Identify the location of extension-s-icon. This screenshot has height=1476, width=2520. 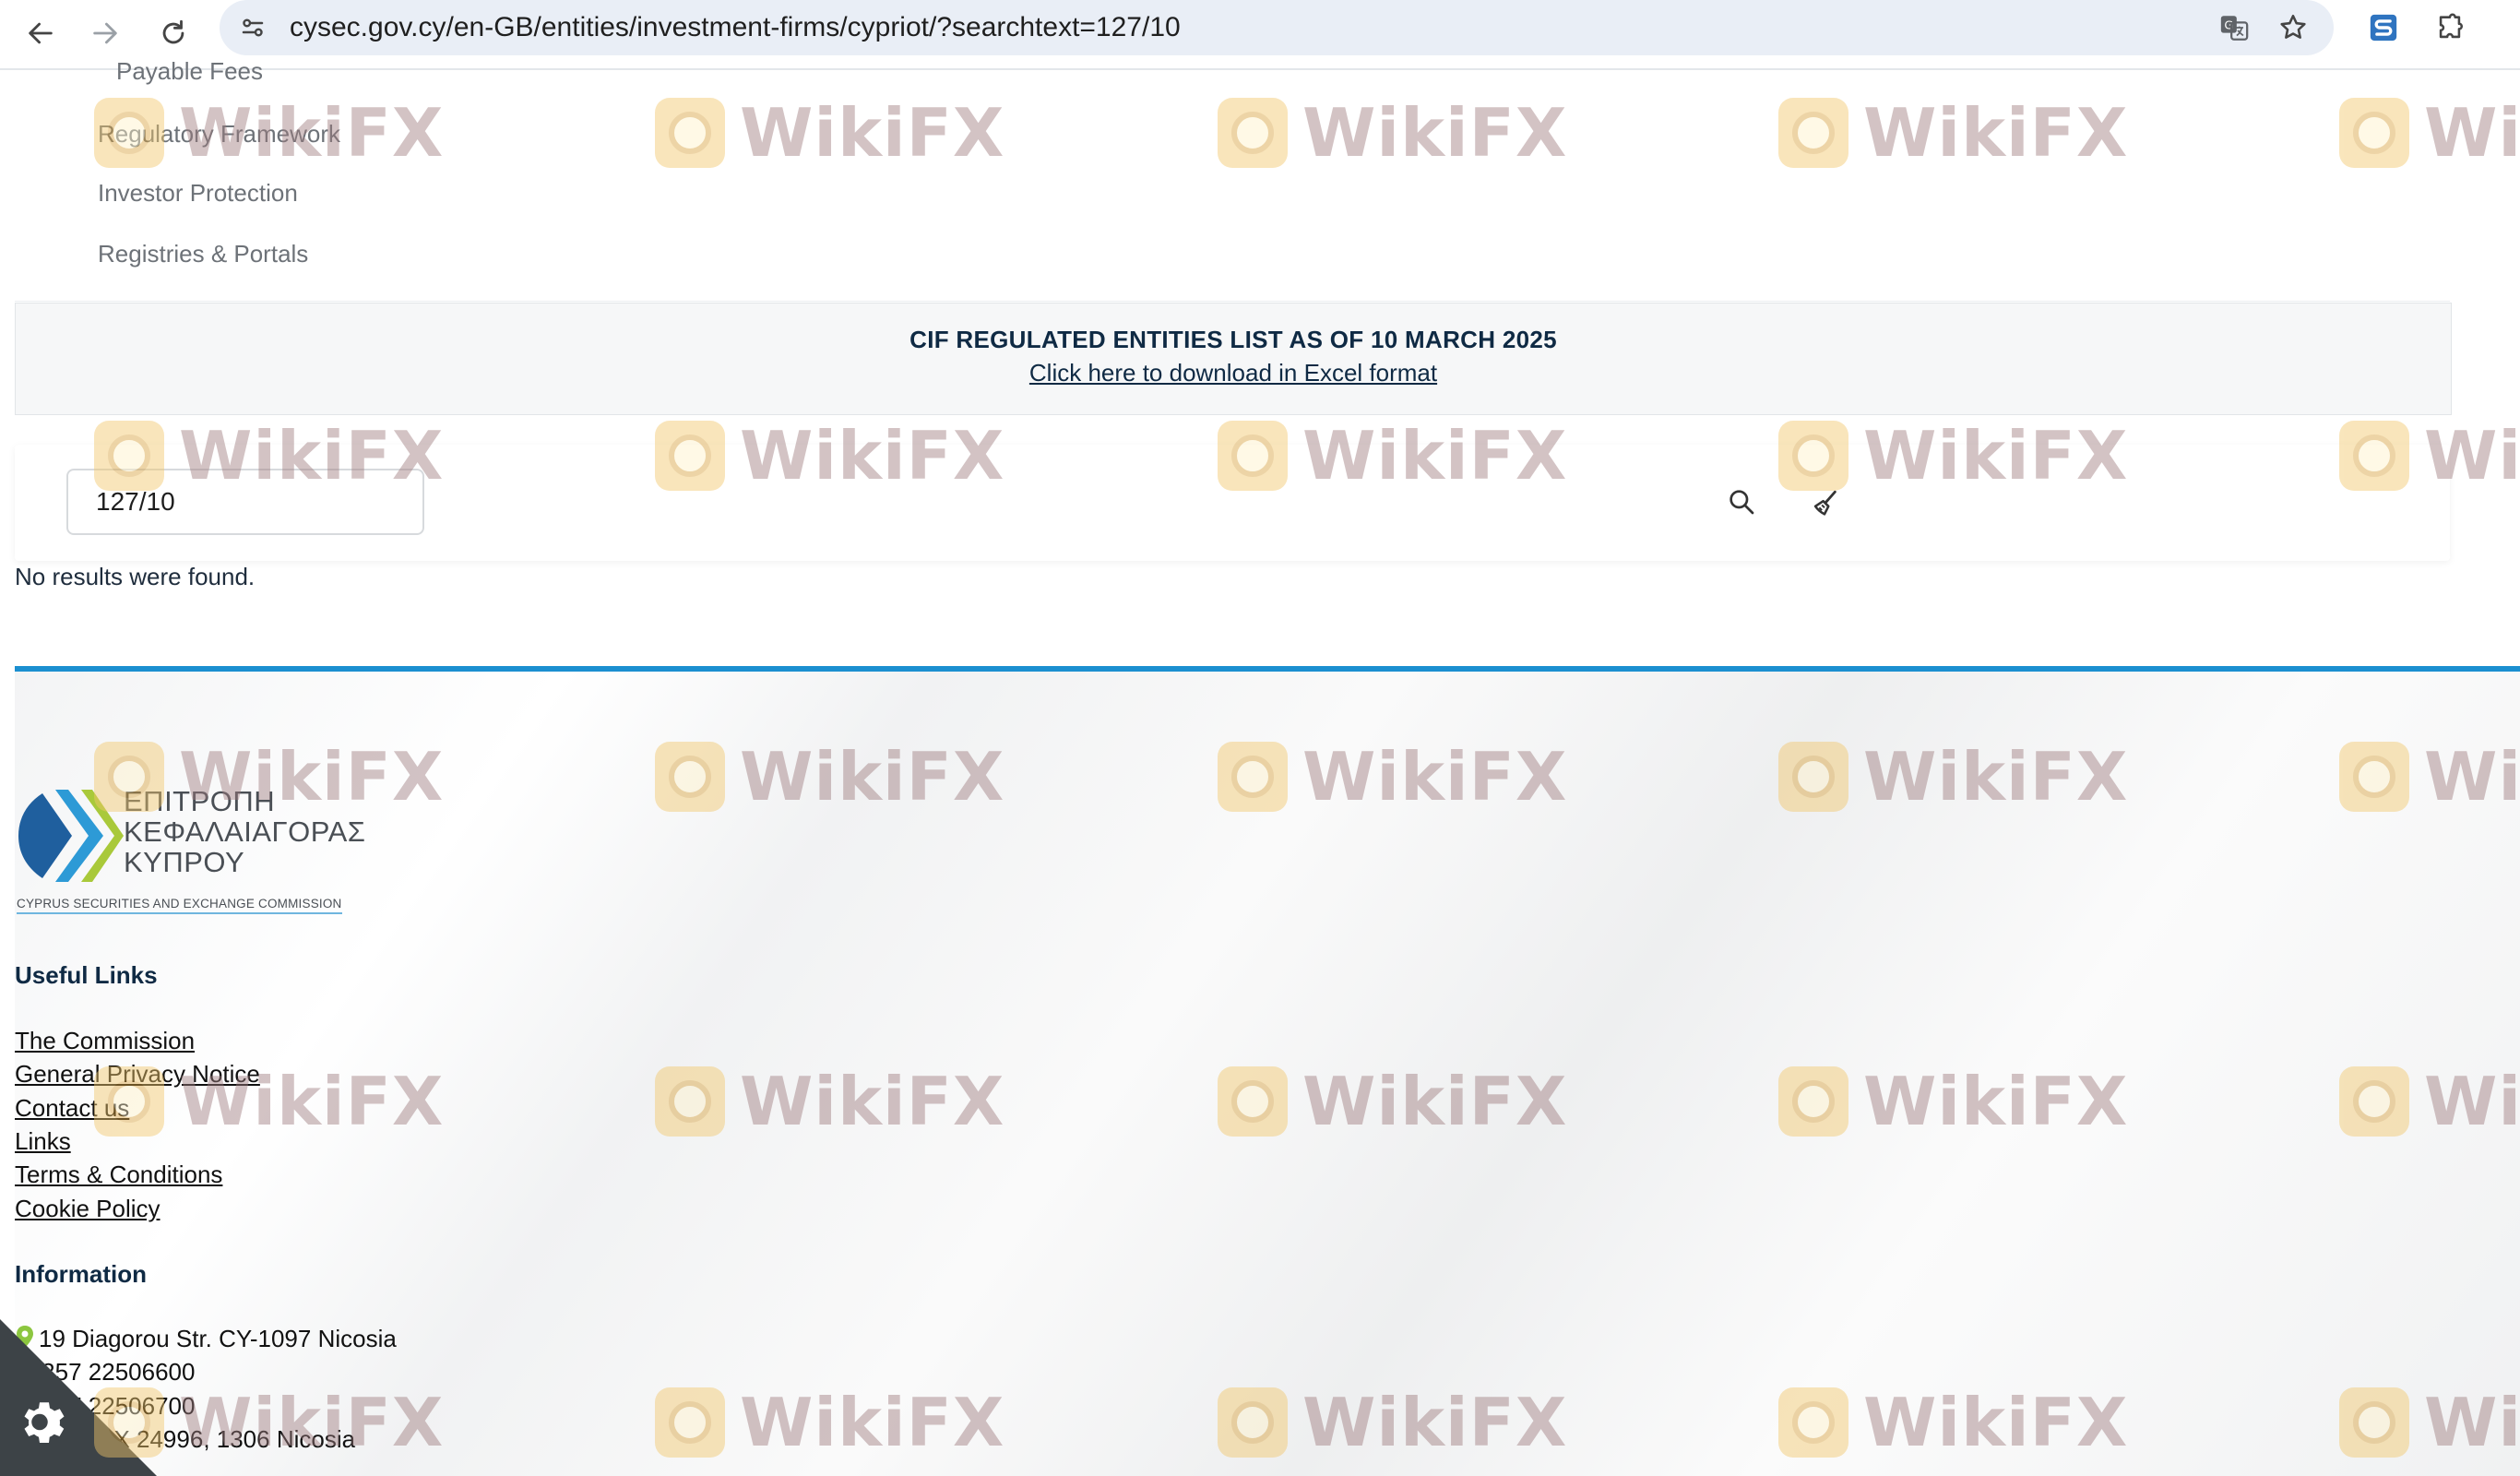
(2383, 27).